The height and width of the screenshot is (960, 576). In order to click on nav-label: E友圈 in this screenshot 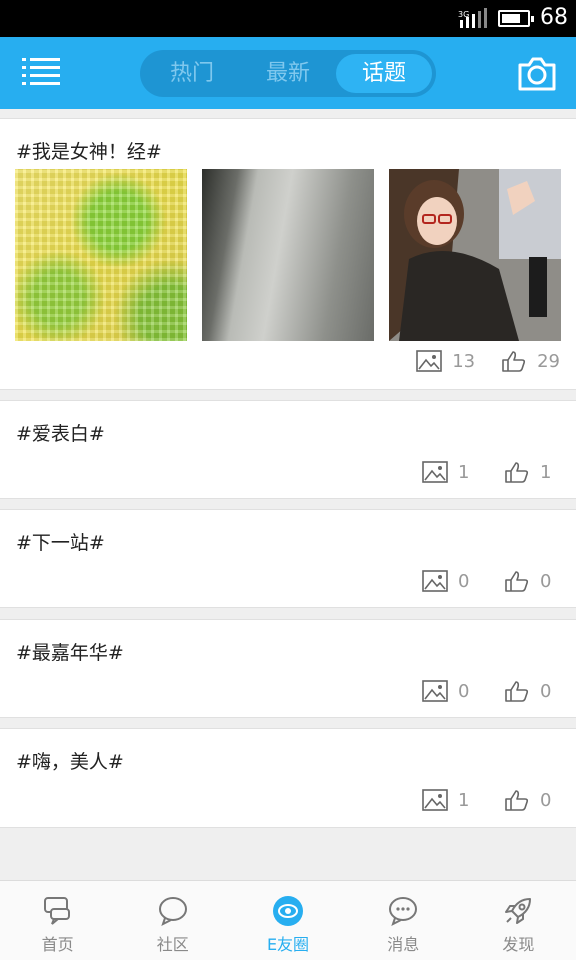, I will do `click(288, 944)`.